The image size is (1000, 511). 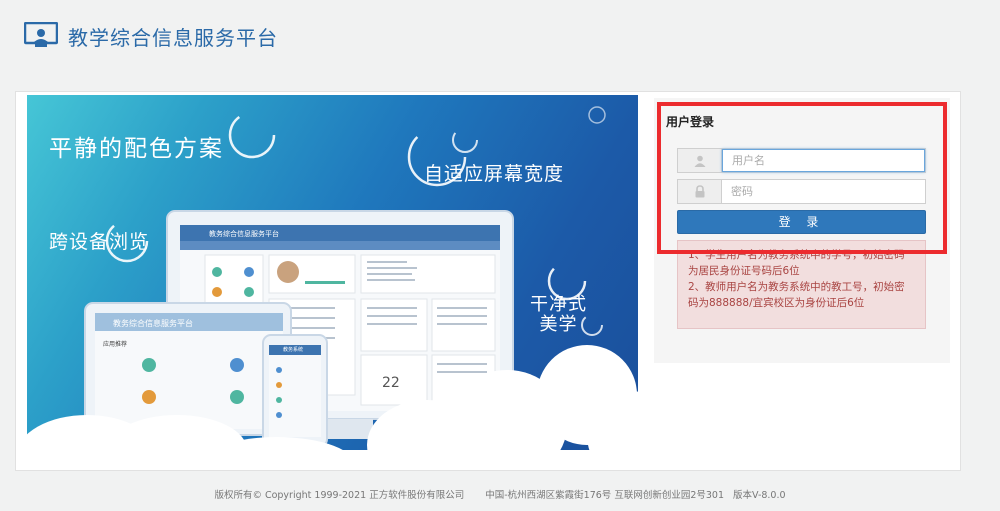 What do you see at coordinates (494, 174) in the screenshot?
I see `slogan-adaptive-width: 自适应屏幕宽度` at bounding box center [494, 174].